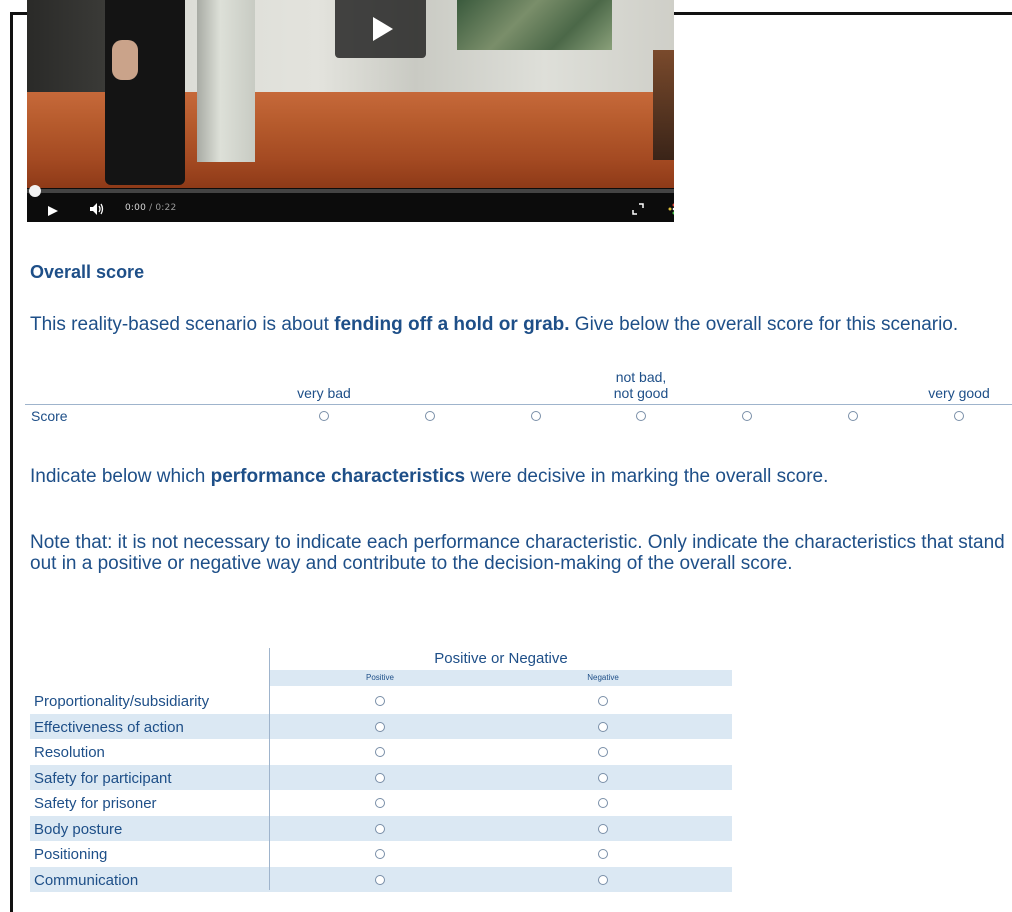 This screenshot has height=912, width=1012. I want to click on table-row: Safety for participant, so click(381, 777).